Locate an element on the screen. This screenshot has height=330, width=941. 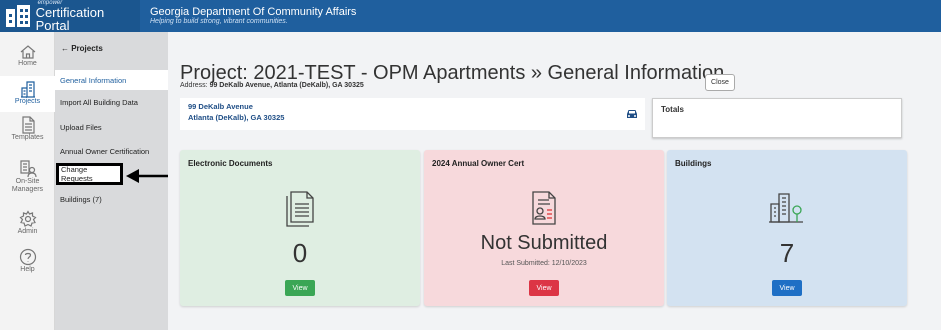
card-value: 7 is located at coordinates (787, 253).